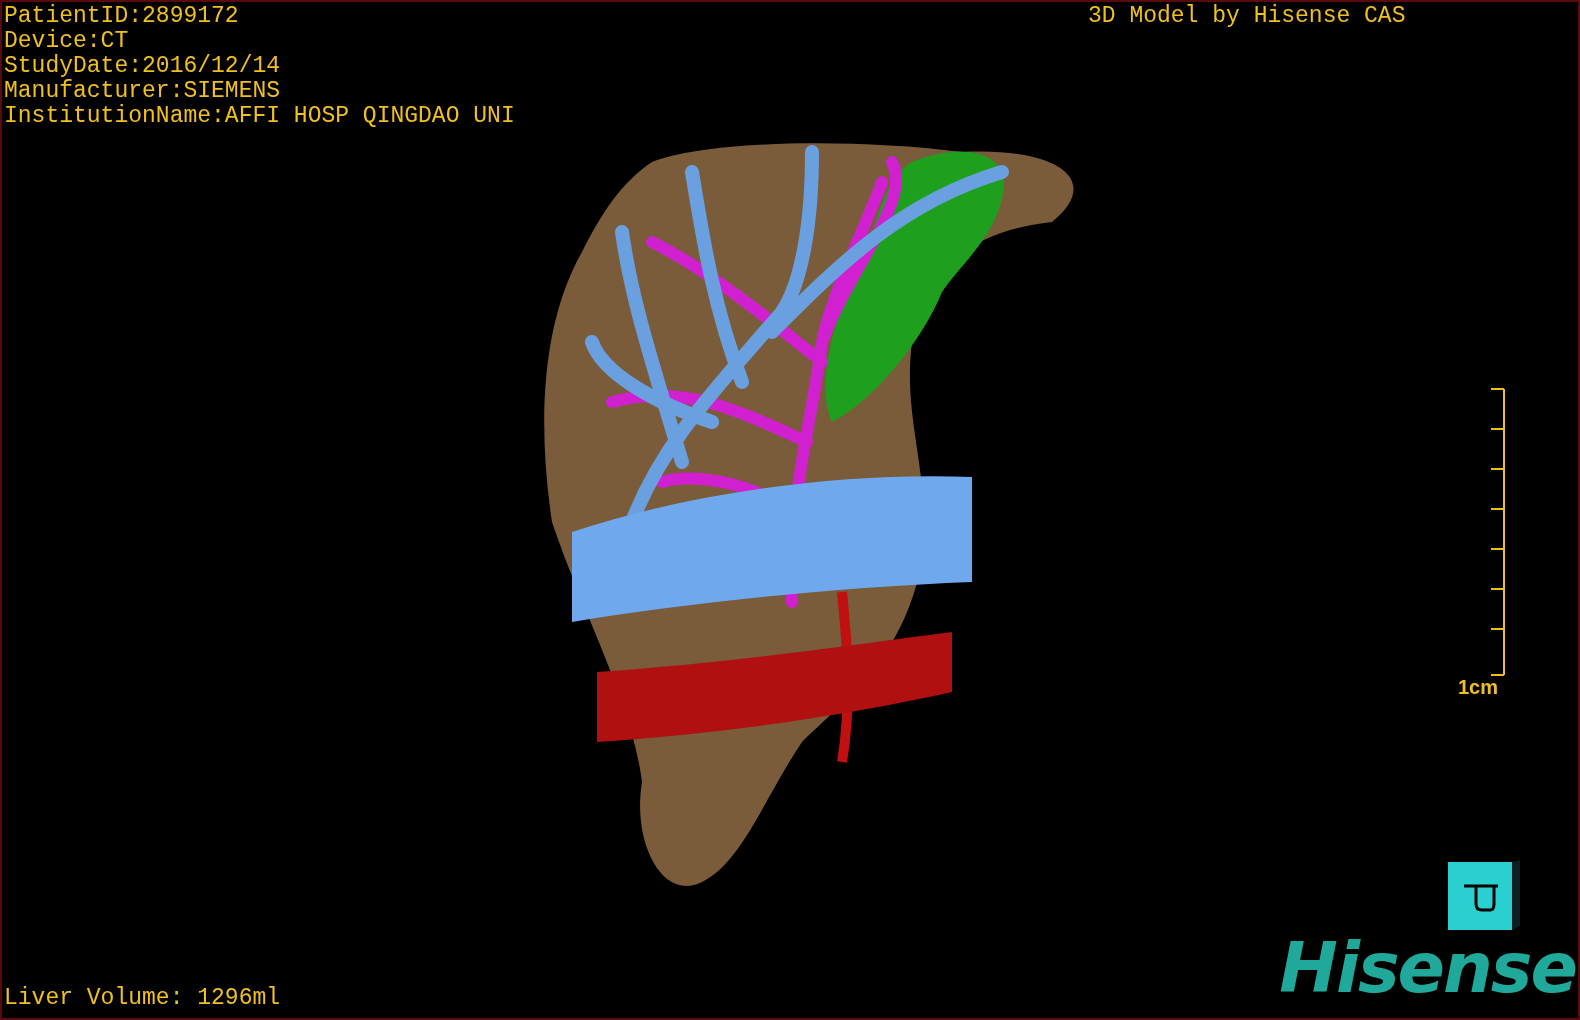 This screenshot has height=1020, width=1580. I want to click on scale-label: 1cm, so click(1478, 687).